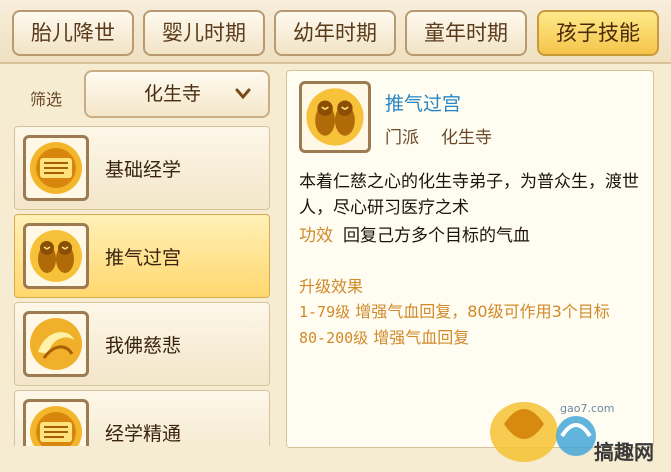 Image resolution: width=671 pixels, height=472 pixels. Describe the element at coordinates (142, 418) in the screenshot. I see `skill-item-scripture-mastery: 经学精通` at that location.